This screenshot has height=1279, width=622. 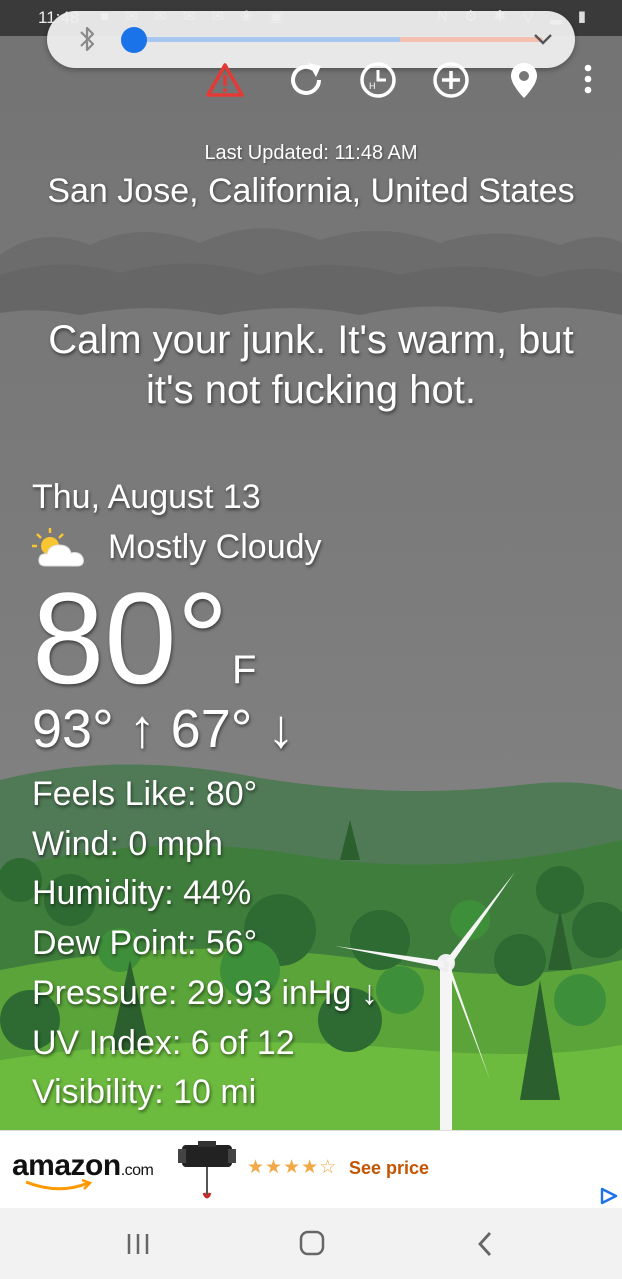 I want to click on amazon-suffix: .com, so click(x=137, y=1170).